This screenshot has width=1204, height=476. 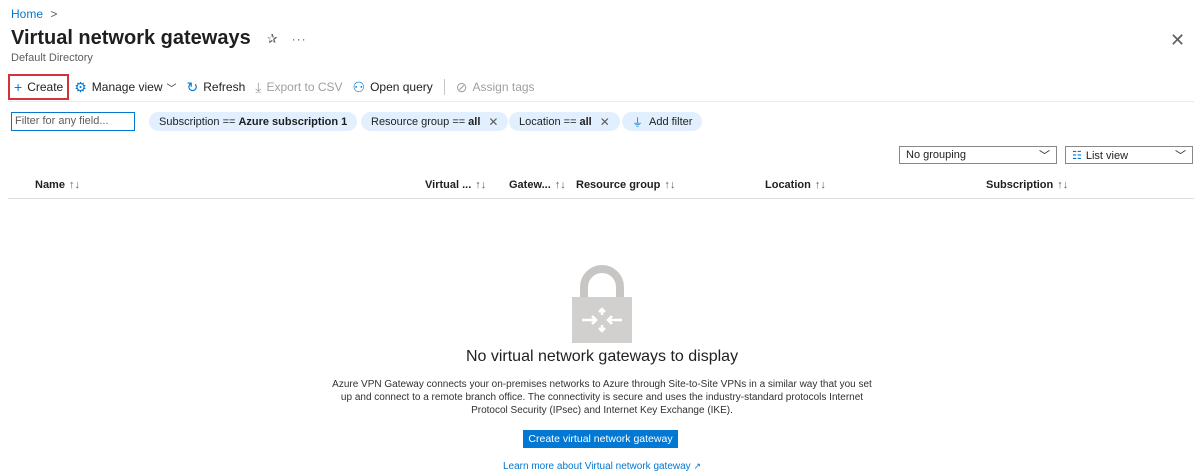 What do you see at coordinates (618, 185) in the screenshot?
I see `column-label: Resource group` at bounding box center [618, 185].